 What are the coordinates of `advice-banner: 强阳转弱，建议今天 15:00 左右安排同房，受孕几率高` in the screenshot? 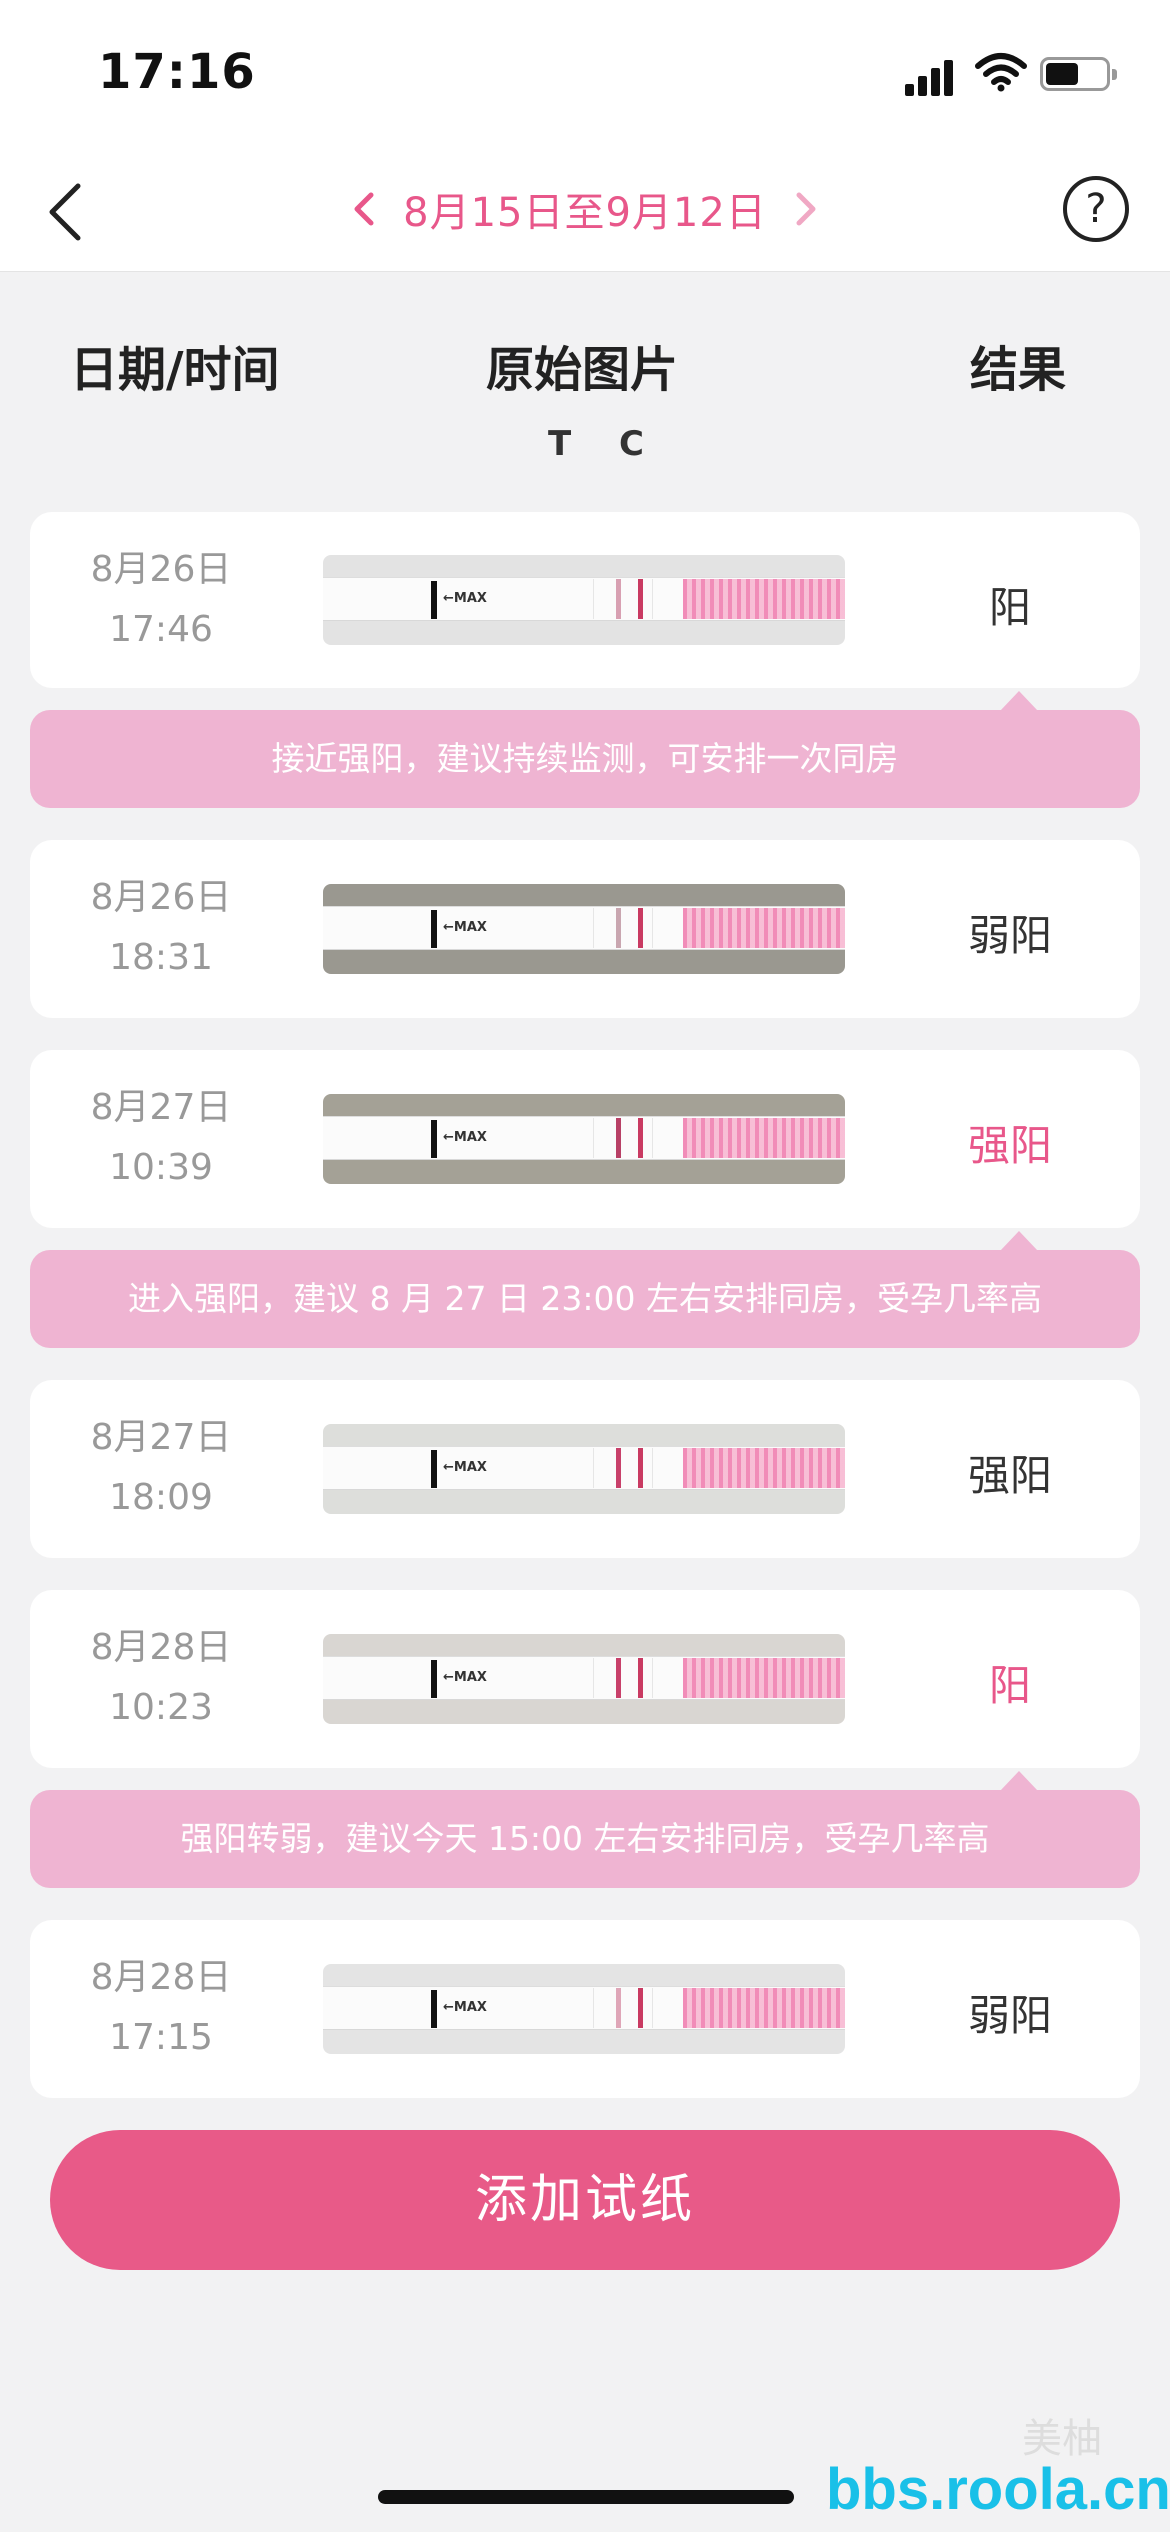 It's located at (585, 1829).